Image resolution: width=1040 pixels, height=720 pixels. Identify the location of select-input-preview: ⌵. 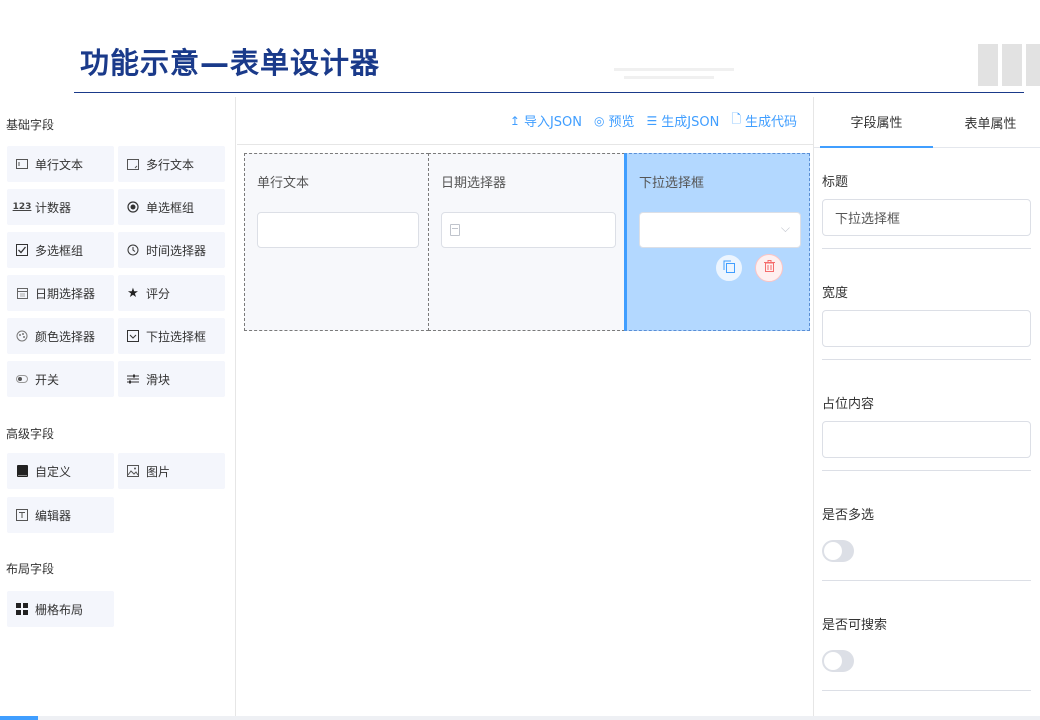
(720, 230).